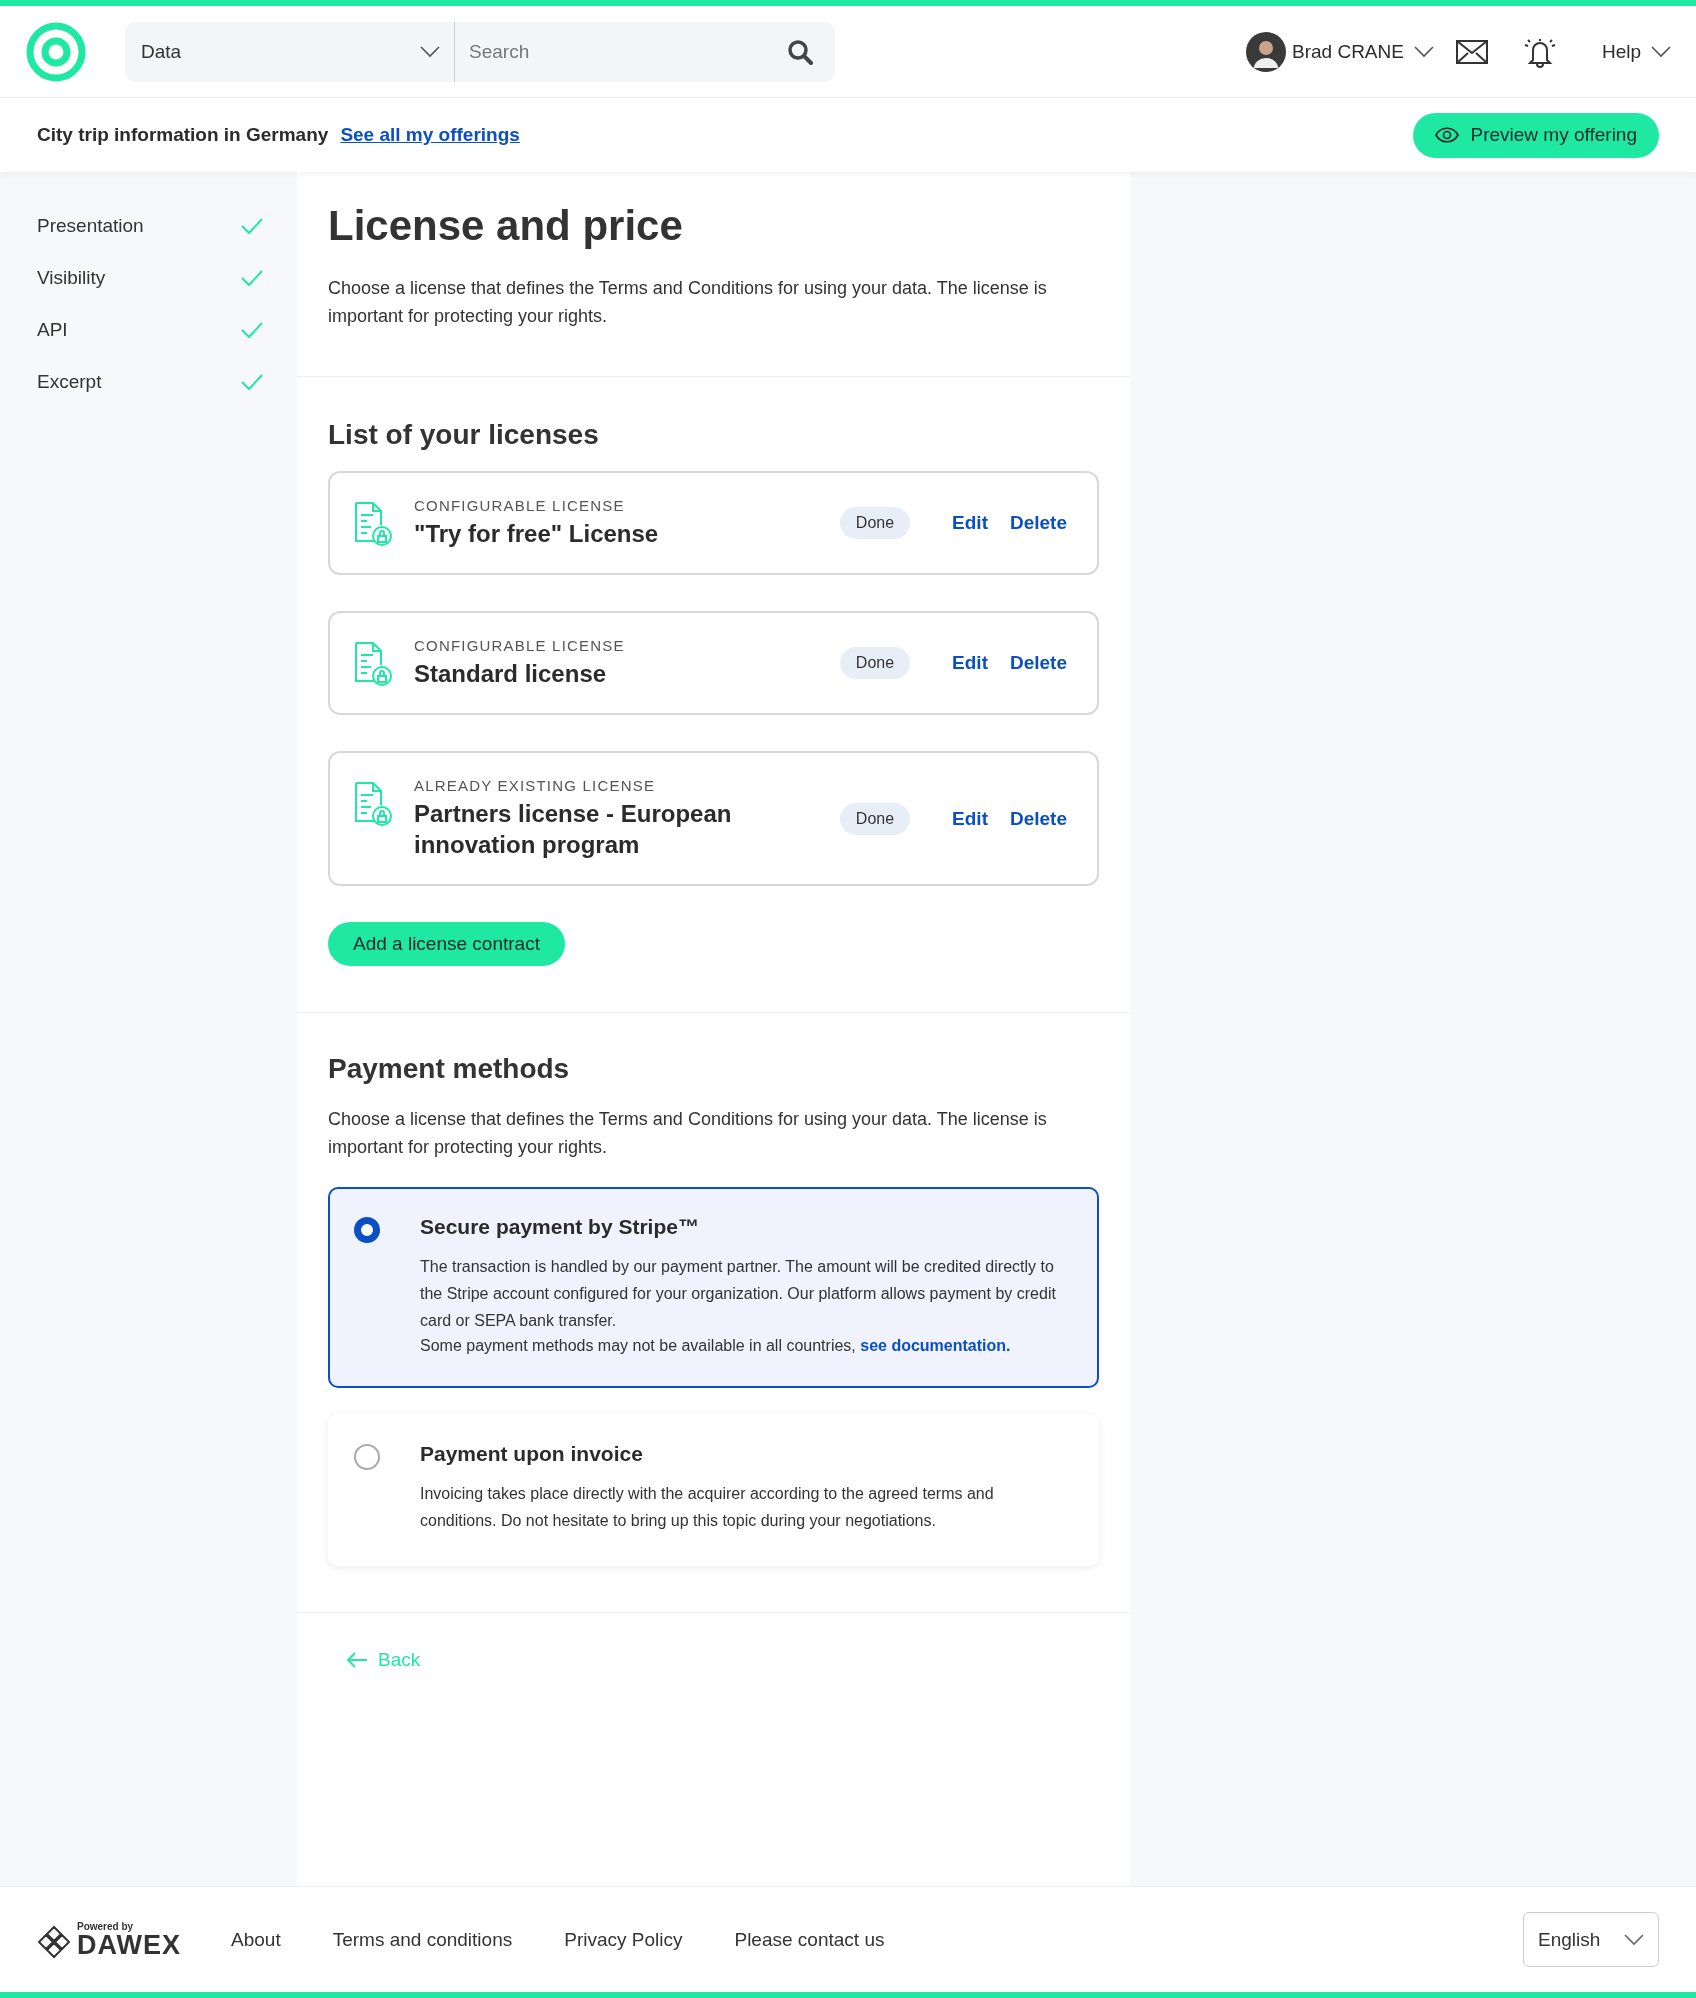 Image resolution: width=1696 pixels, height=1998 pixels. What do you see at coordinates (106, 1926) in the screenshot?
I see `powered-by-label: Powered by` at bounding box center [106, 1926].